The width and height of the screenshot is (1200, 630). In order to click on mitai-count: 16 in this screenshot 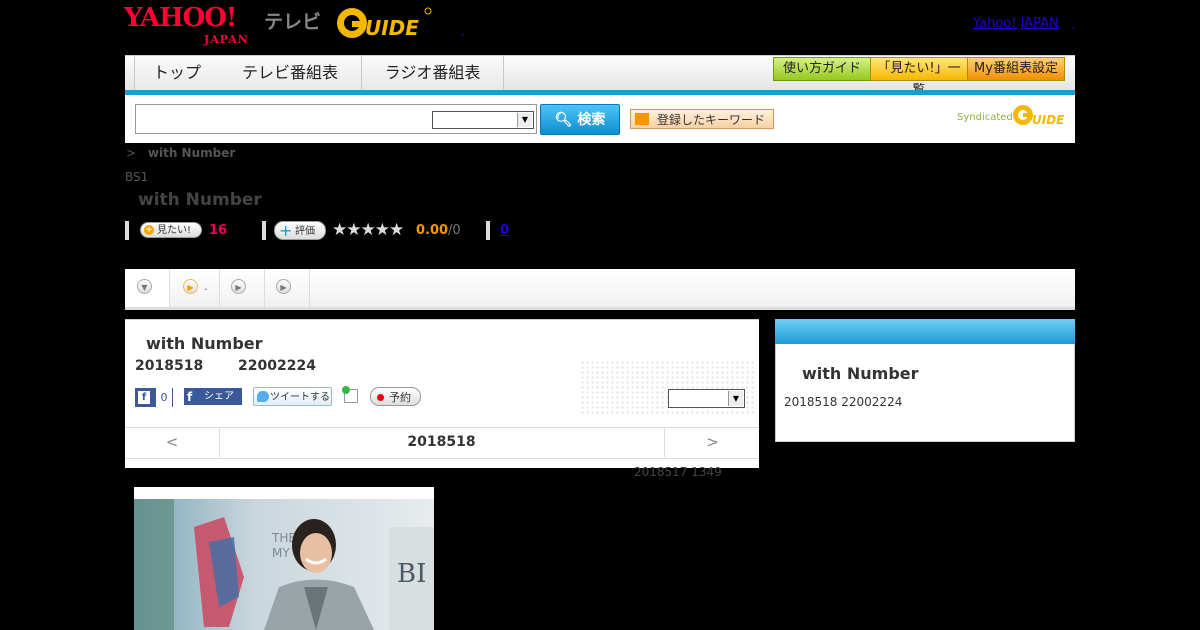, I will do `click(218, 230)`.